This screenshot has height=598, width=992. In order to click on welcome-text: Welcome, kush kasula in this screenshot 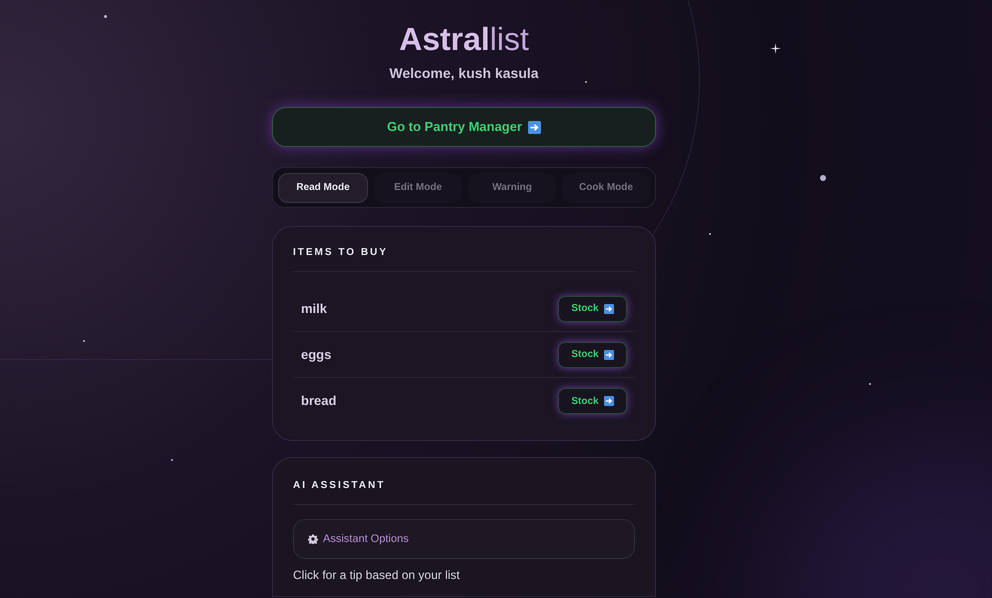, I will do `click(464, 73)`.